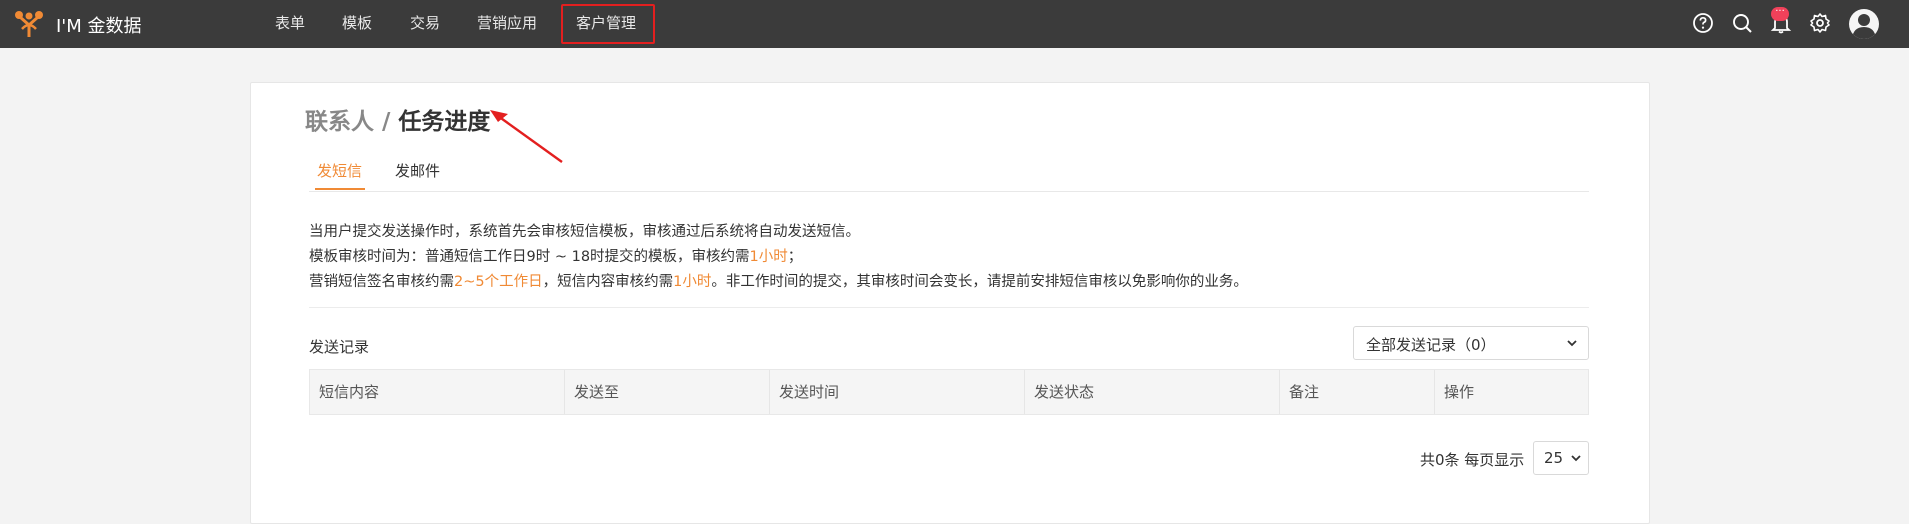 The height and width of the screenshot is (524, 1909). I want to click on column-header: 操作, so click(1511, 392).